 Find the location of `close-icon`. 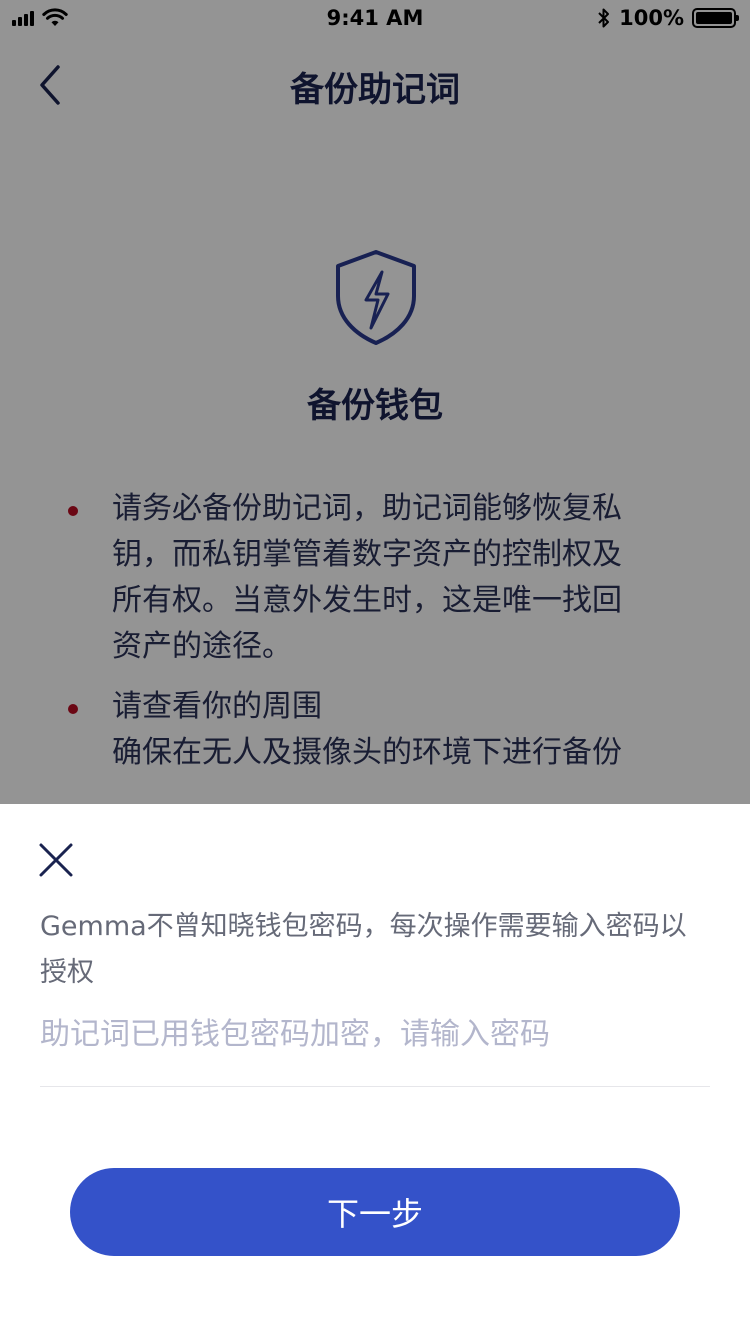

close-icon is located at coordinates (56, 860).